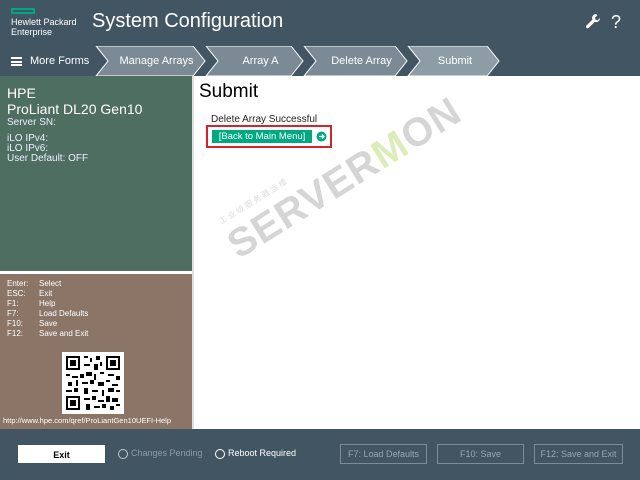 The width and height of the screenshot is (640, 480). Describe the element at coordinates (13, 313) in the screenshot. I see `shortcut-key: F7:` at that location.